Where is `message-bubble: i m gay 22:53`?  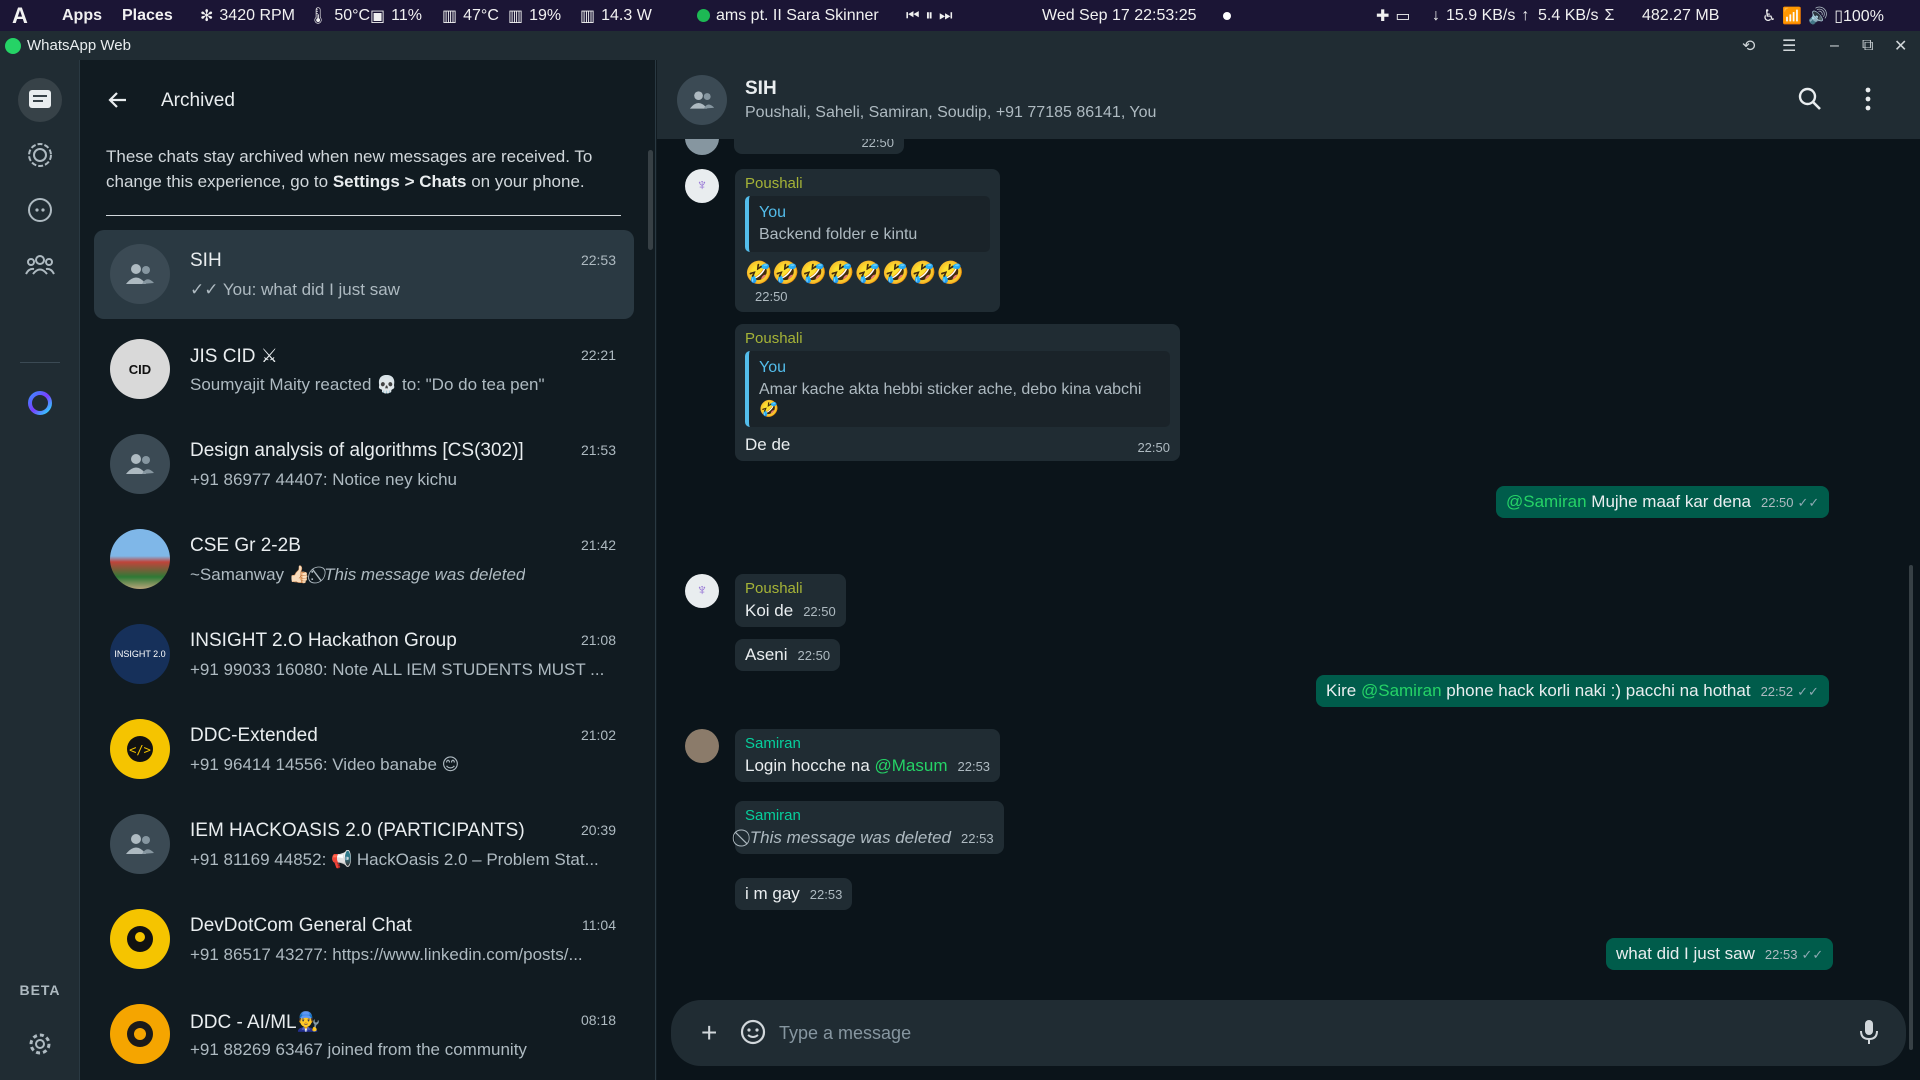 message-bubble: i m gay 22:53 is located at coordinates (794, 894).